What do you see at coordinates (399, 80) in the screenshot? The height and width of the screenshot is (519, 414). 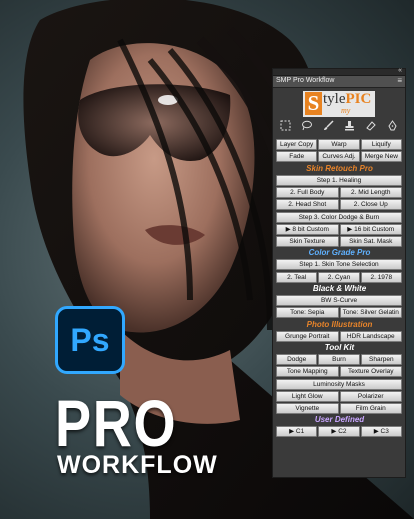 I see `panel-menu-icon: ≡` at bounding box center [399, 80].